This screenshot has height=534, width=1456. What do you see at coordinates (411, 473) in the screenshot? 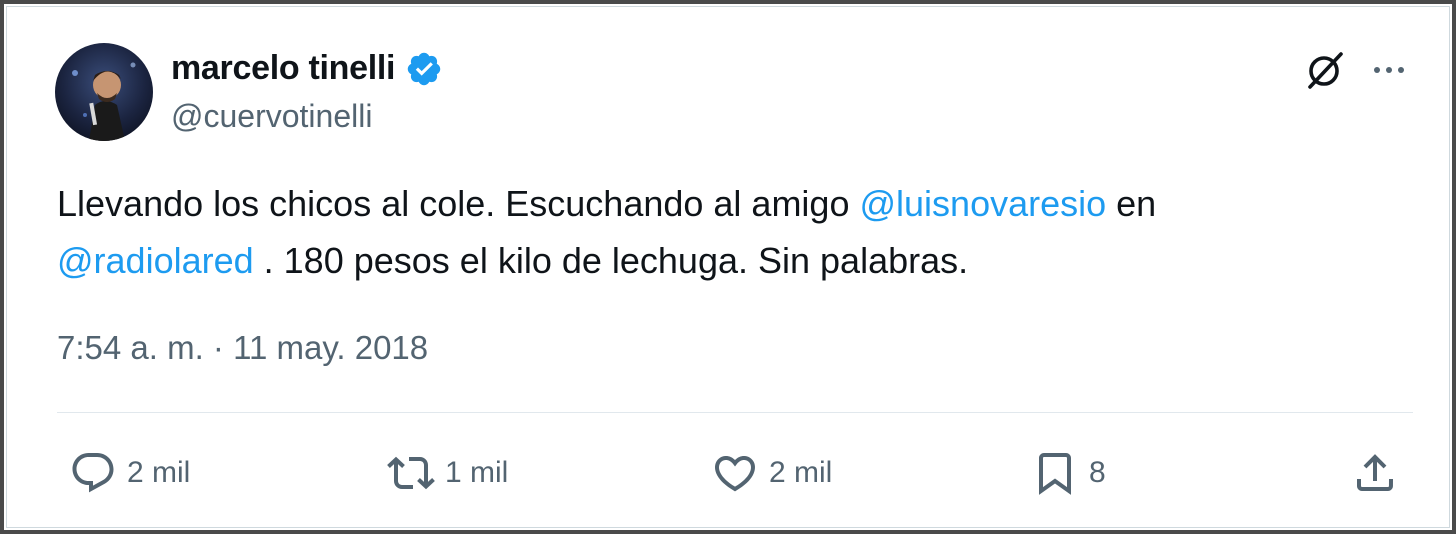
I see `retweet-icon` at bounding box center [411, 473].